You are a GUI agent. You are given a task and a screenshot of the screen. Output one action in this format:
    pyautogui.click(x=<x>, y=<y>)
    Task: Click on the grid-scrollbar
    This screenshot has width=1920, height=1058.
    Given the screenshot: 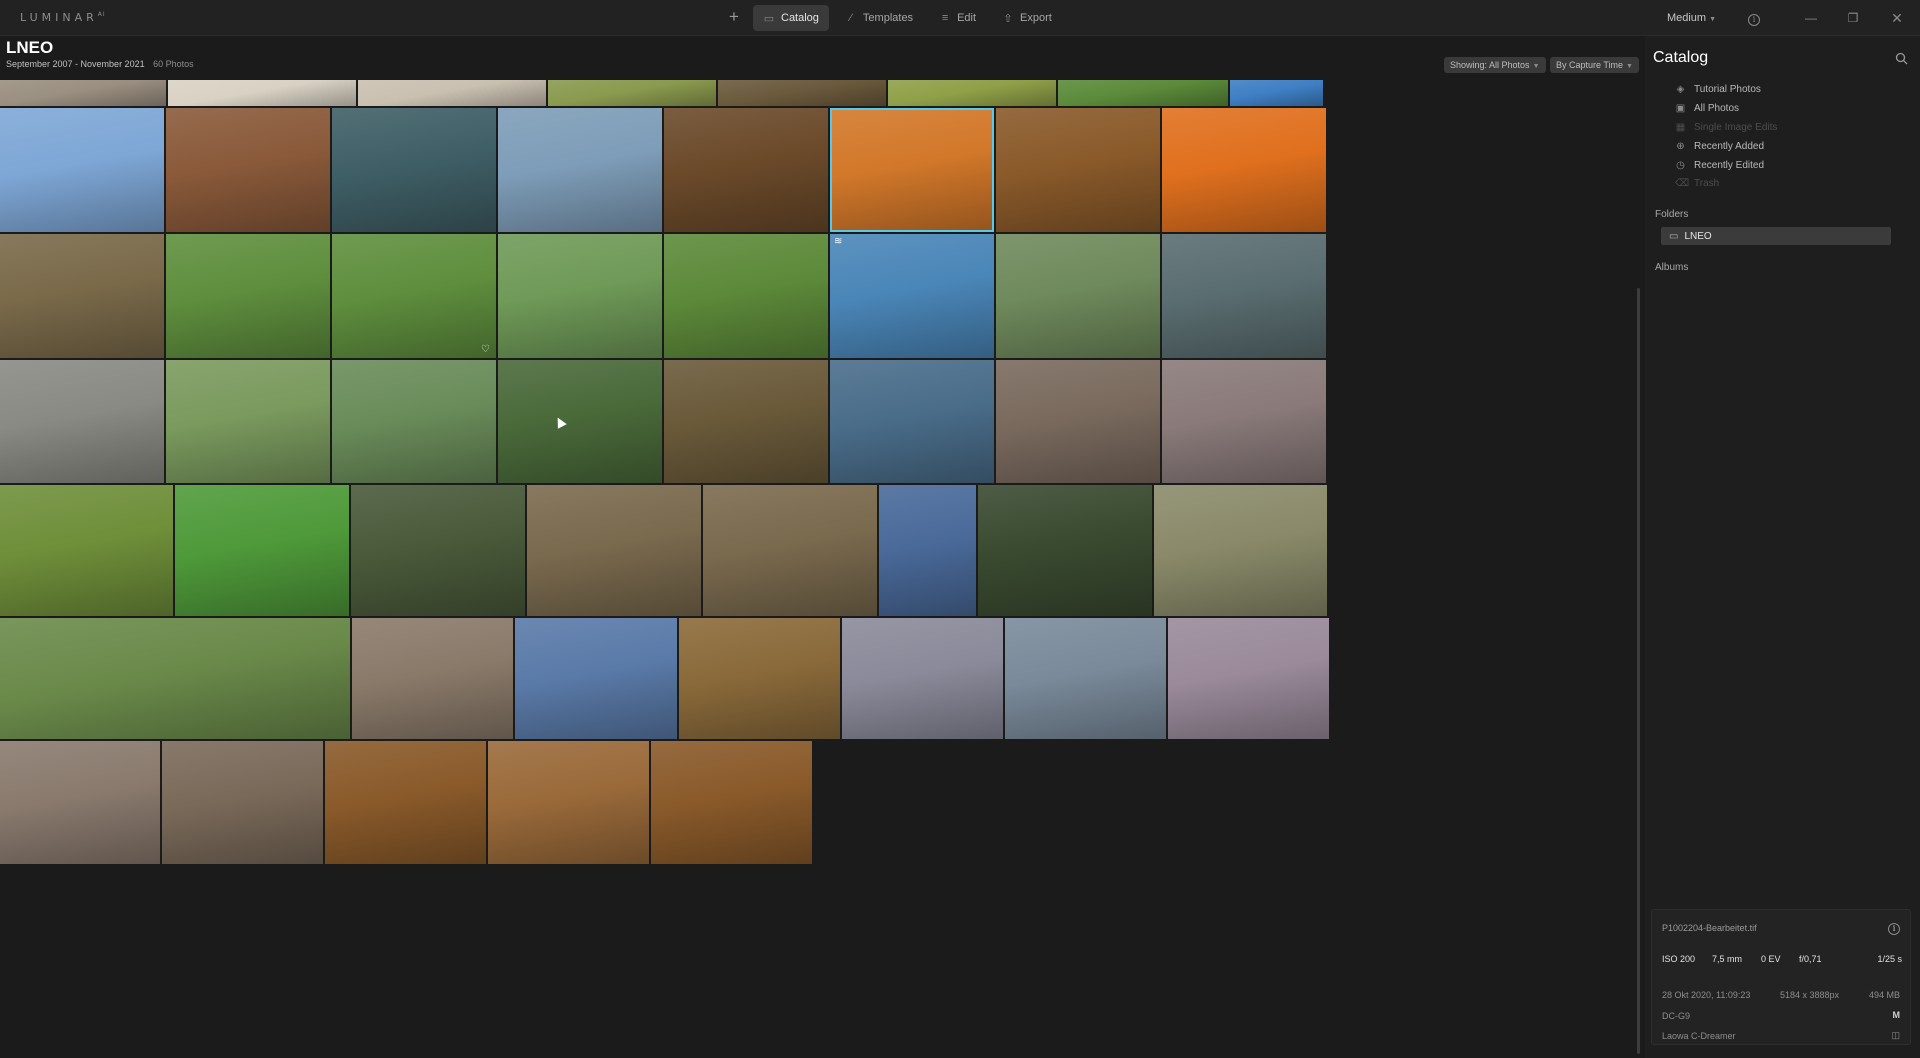 What is the action you would take?
    pyautogui.click(x=1638, y=671)
    